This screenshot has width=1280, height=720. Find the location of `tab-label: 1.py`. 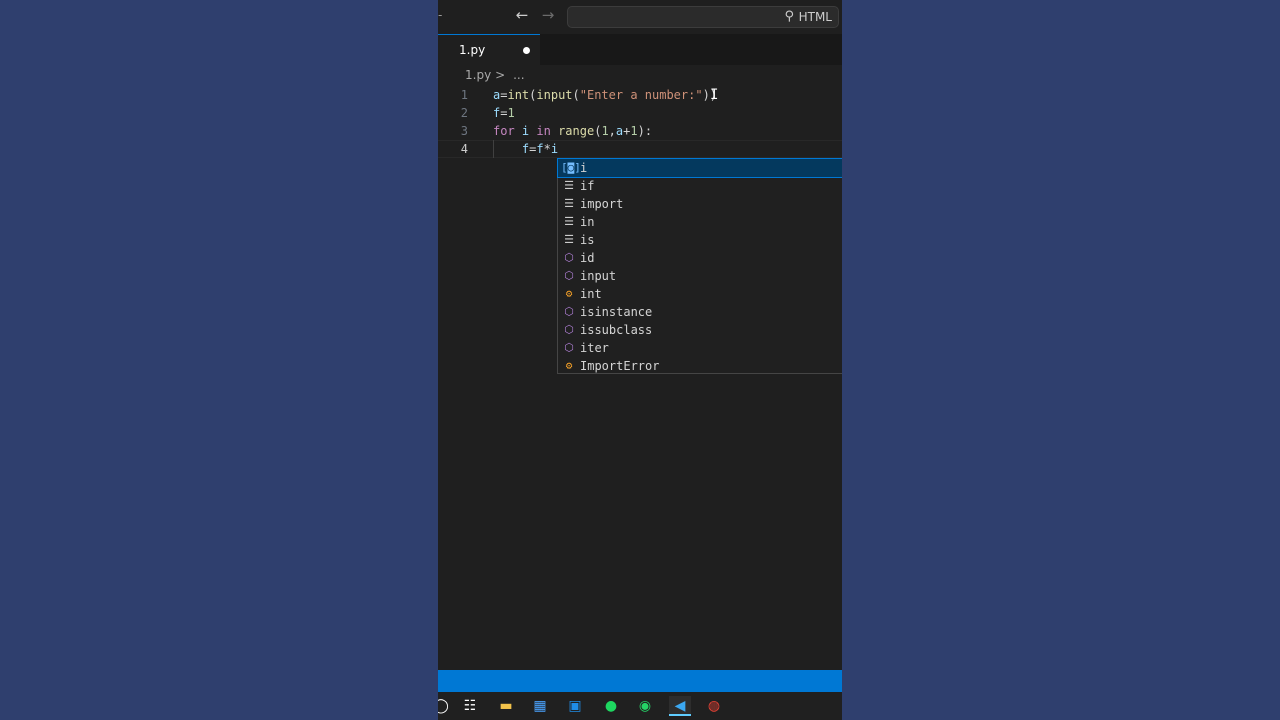

tab-label: 1.py is located at coordinates (472, 50).